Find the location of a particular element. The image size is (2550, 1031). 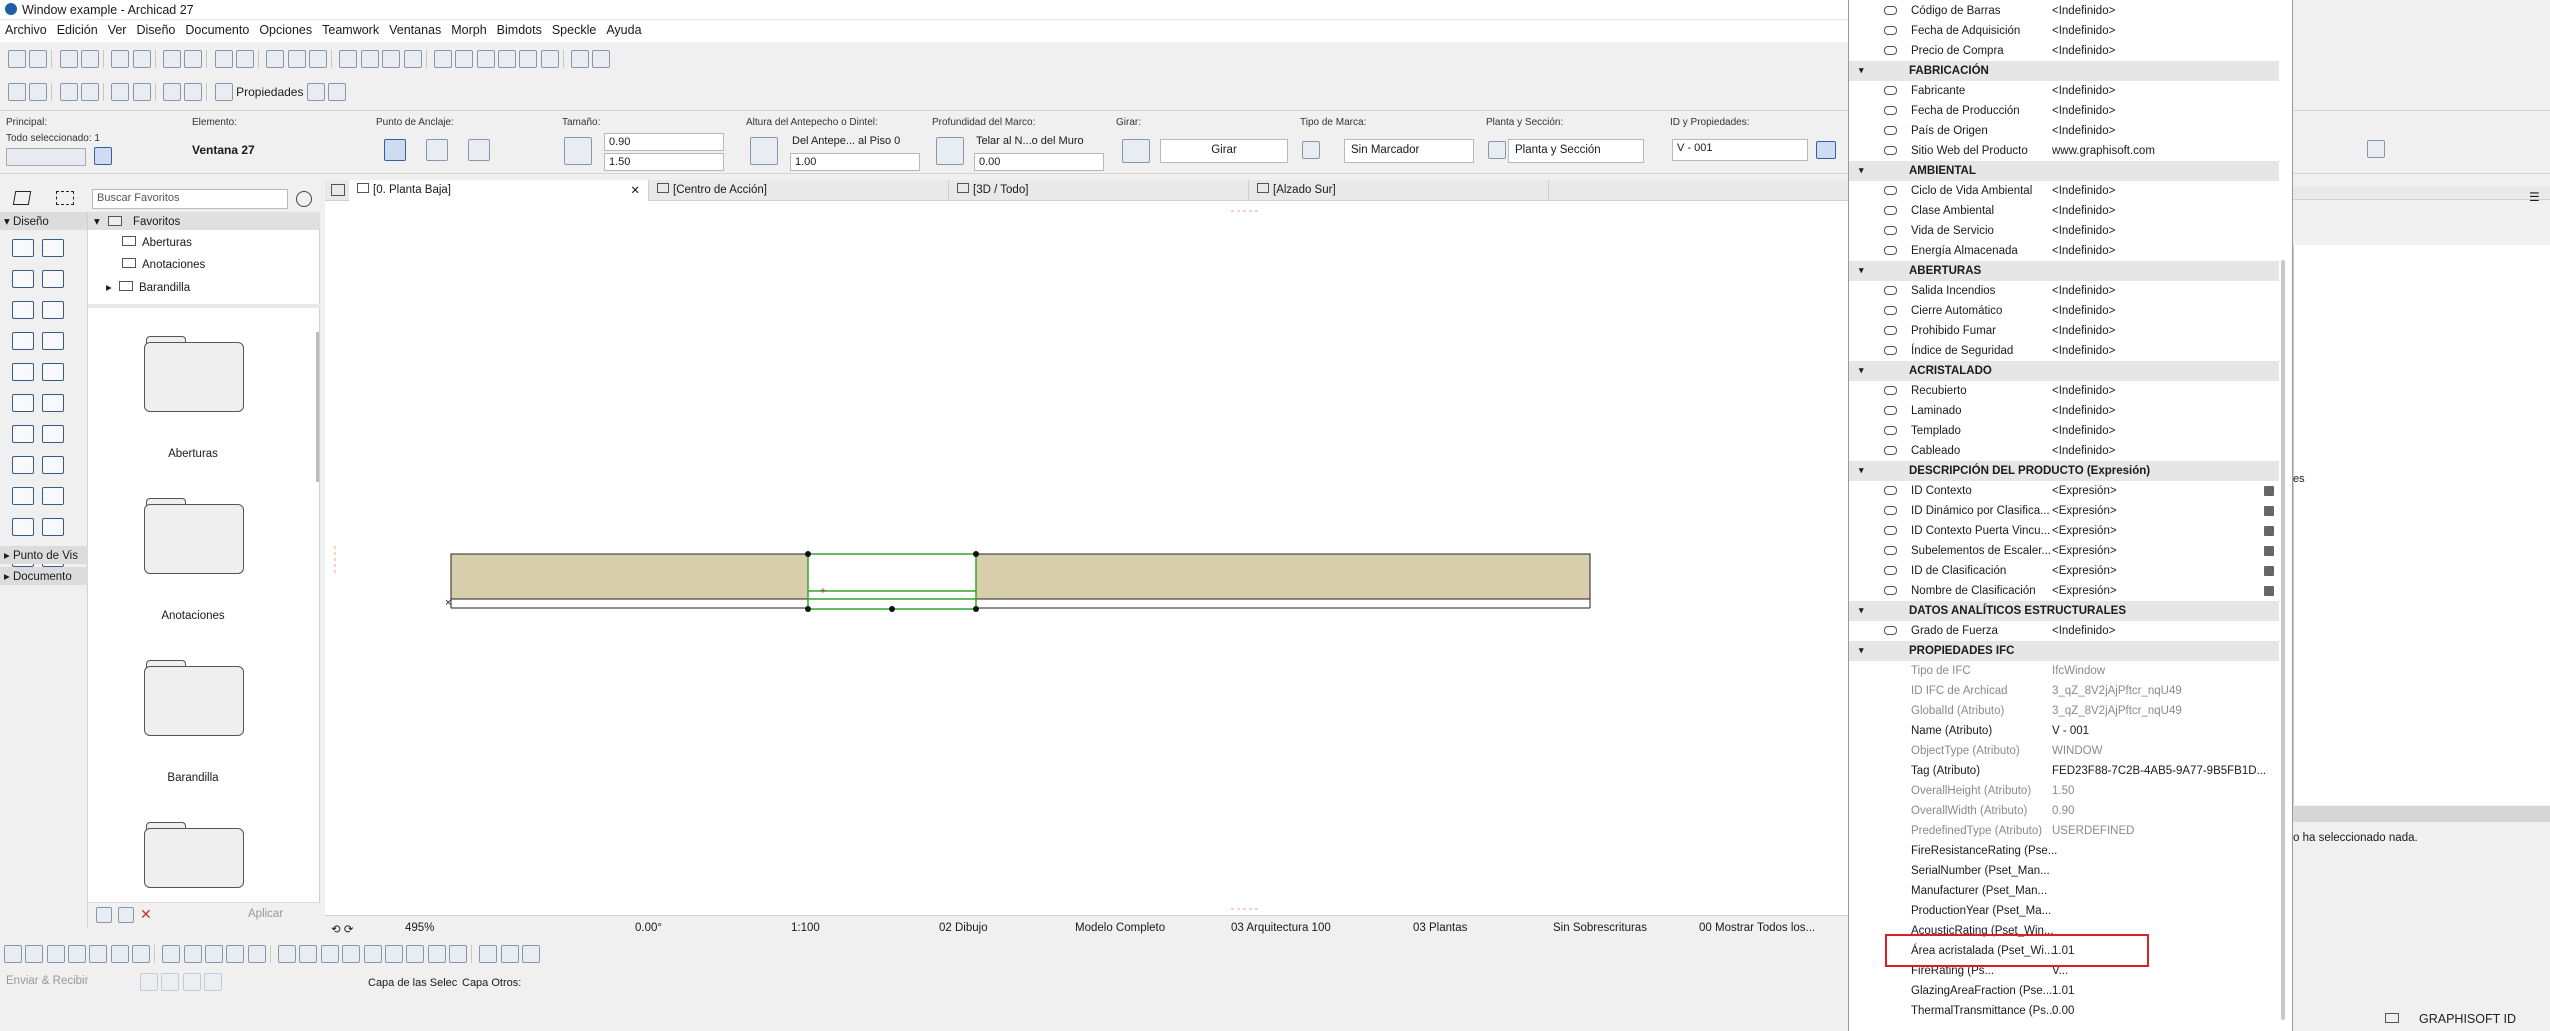

property-value: 3_qZ_8V2jAjPftcr_nqU49 is located at coordinates (2117, 711).